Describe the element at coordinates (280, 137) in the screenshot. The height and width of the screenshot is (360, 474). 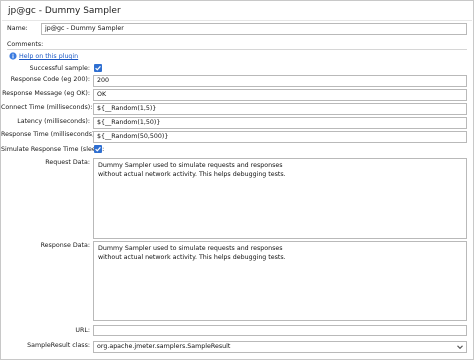
I see `response-time-input: ${__Random(50,500)}` at that location.